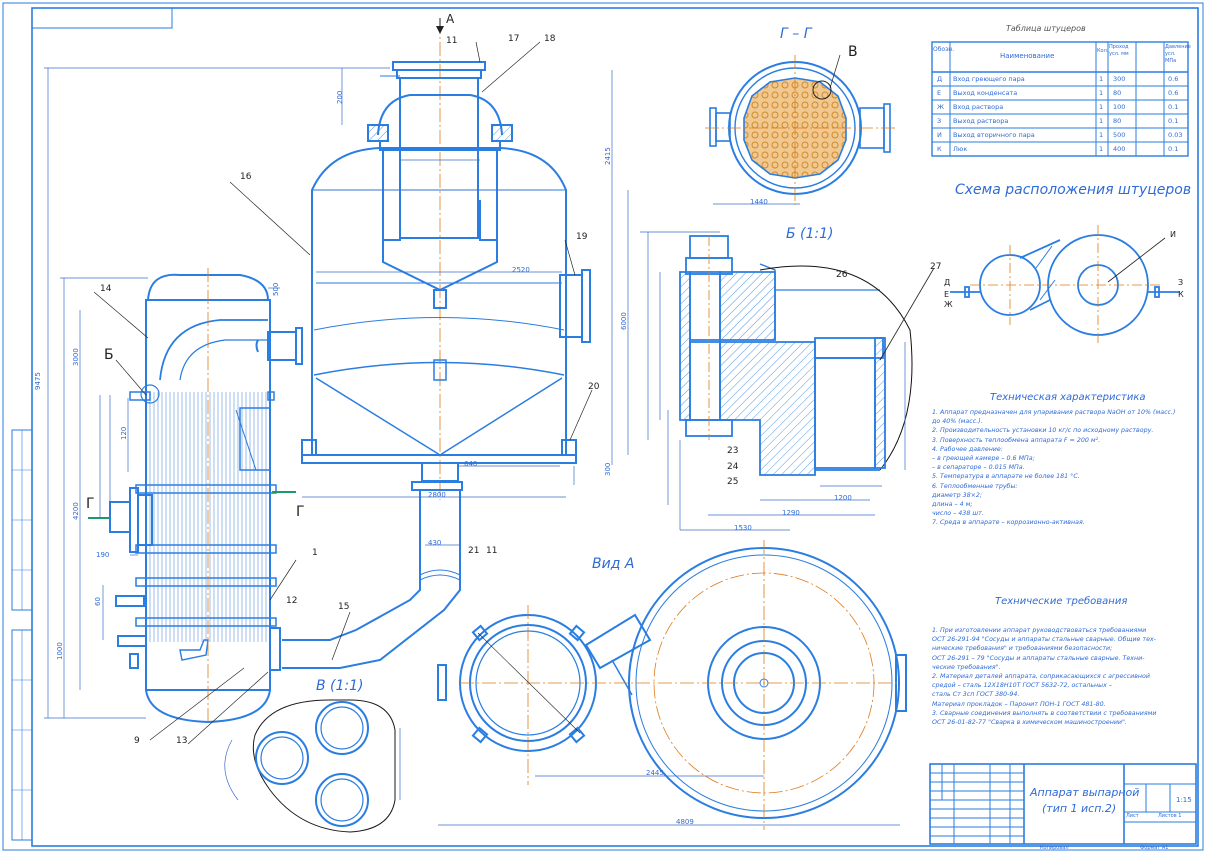 This screenshot has height=857, width=1206. Describe the element at coordinates (137, 741) in the screenshot. I see `callout-9: 9` at that location.